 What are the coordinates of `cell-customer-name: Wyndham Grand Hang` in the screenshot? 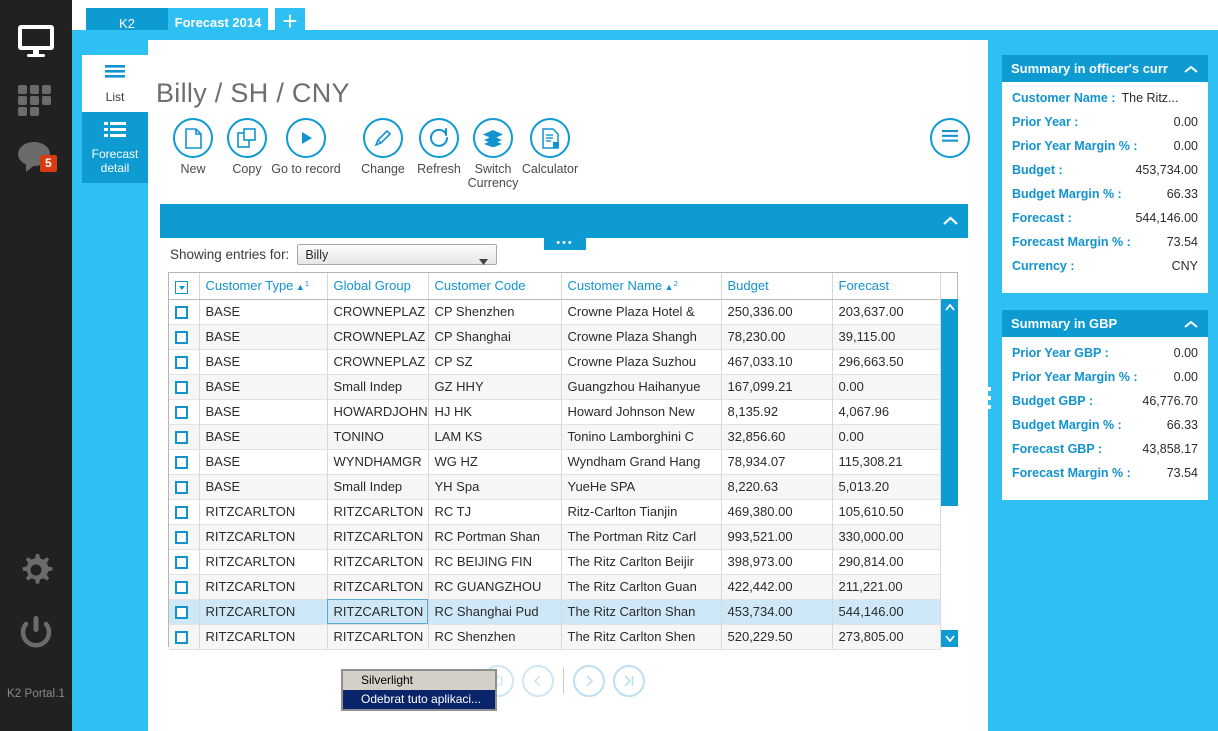 It's located at (641, 462).